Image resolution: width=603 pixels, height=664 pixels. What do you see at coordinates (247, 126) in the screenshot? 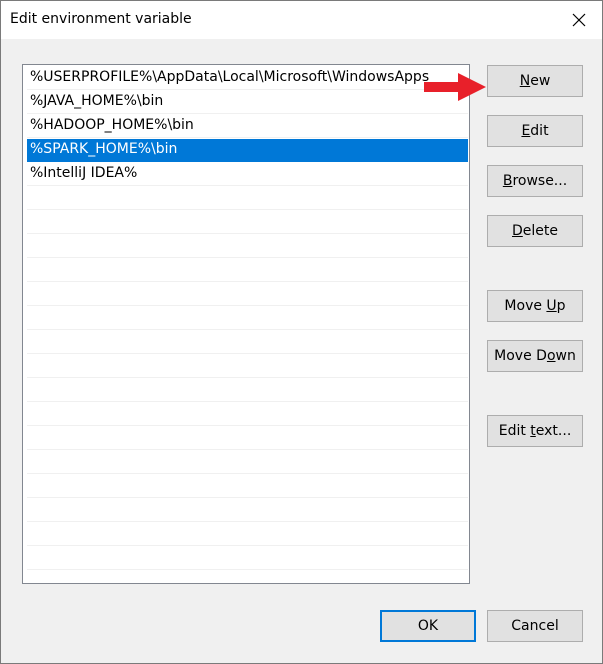
I see `list-item: %HADOOP_HOME%\bin` at bounding box center [247, 126].